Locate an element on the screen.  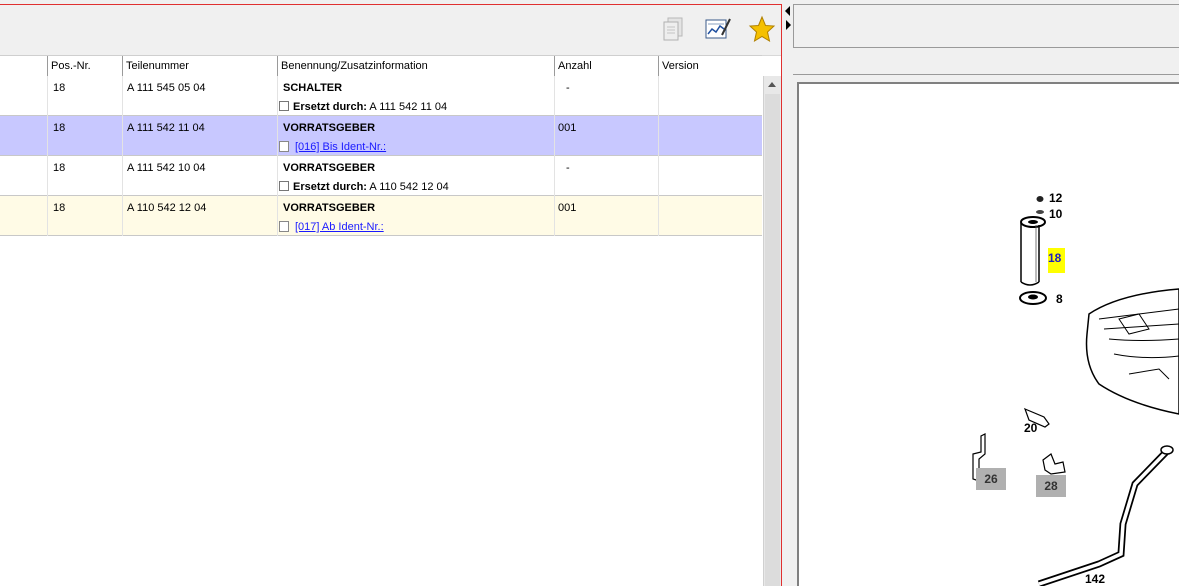
ident-link: [016] Bis Ident-Nr.: is located at coordinates (340, 147).